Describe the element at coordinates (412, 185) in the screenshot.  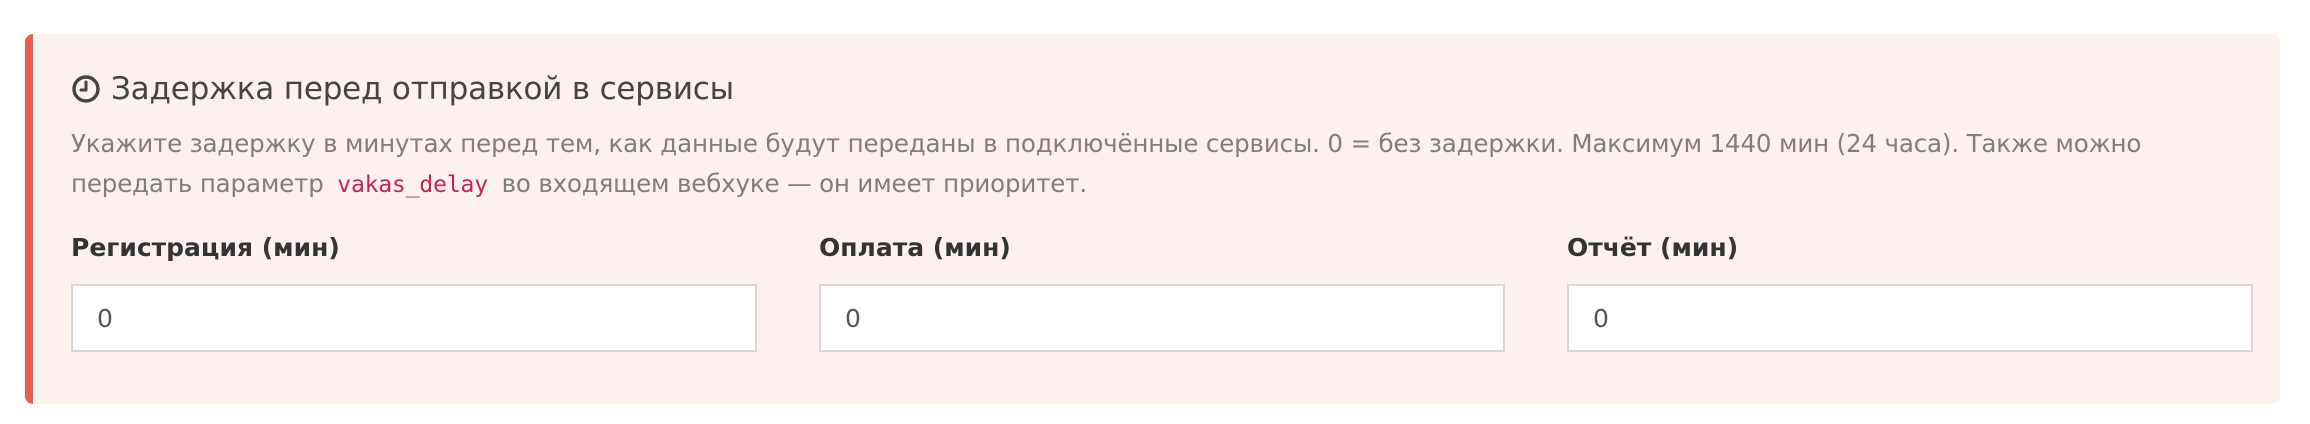
I see `param-code: vakas_delay` at that location.